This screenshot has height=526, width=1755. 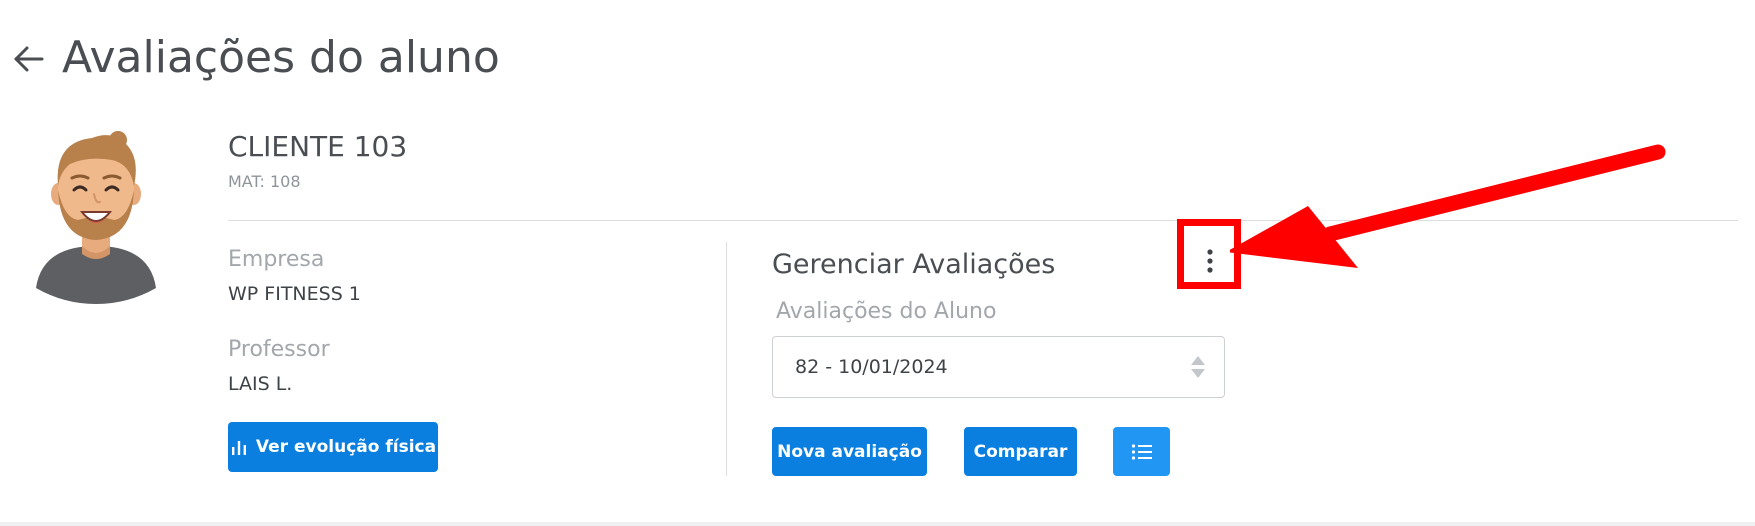 I want to click on empresa-label: Empresa, so click(x=276, y=259).